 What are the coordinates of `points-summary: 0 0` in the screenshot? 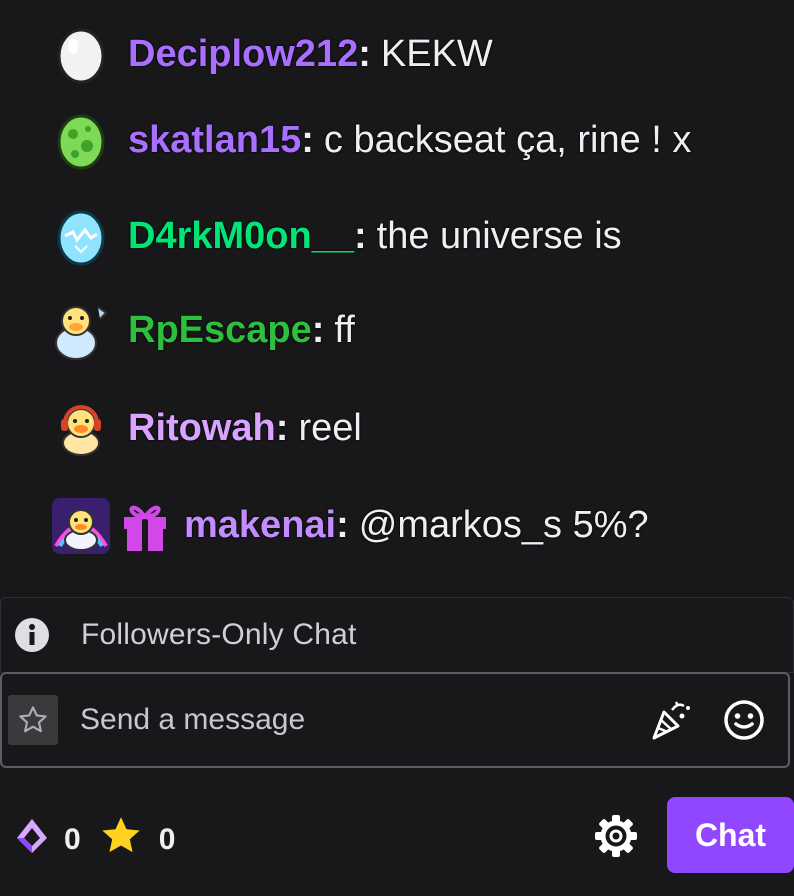 It's located at (103, 840).